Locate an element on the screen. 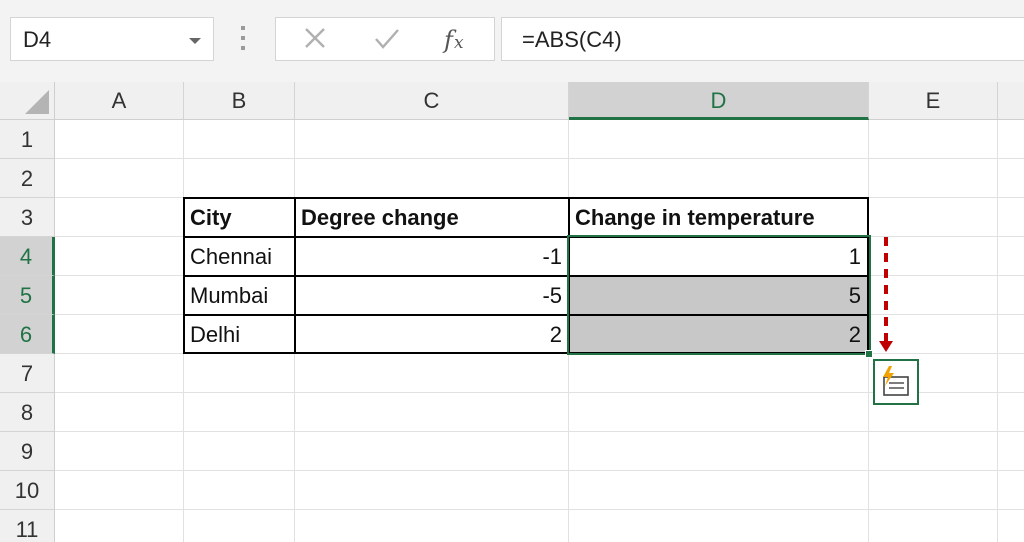 The height and width of the screenshot is (542, 1024). table-header-degree-change: Degree change is located at coordinates (431, 217).